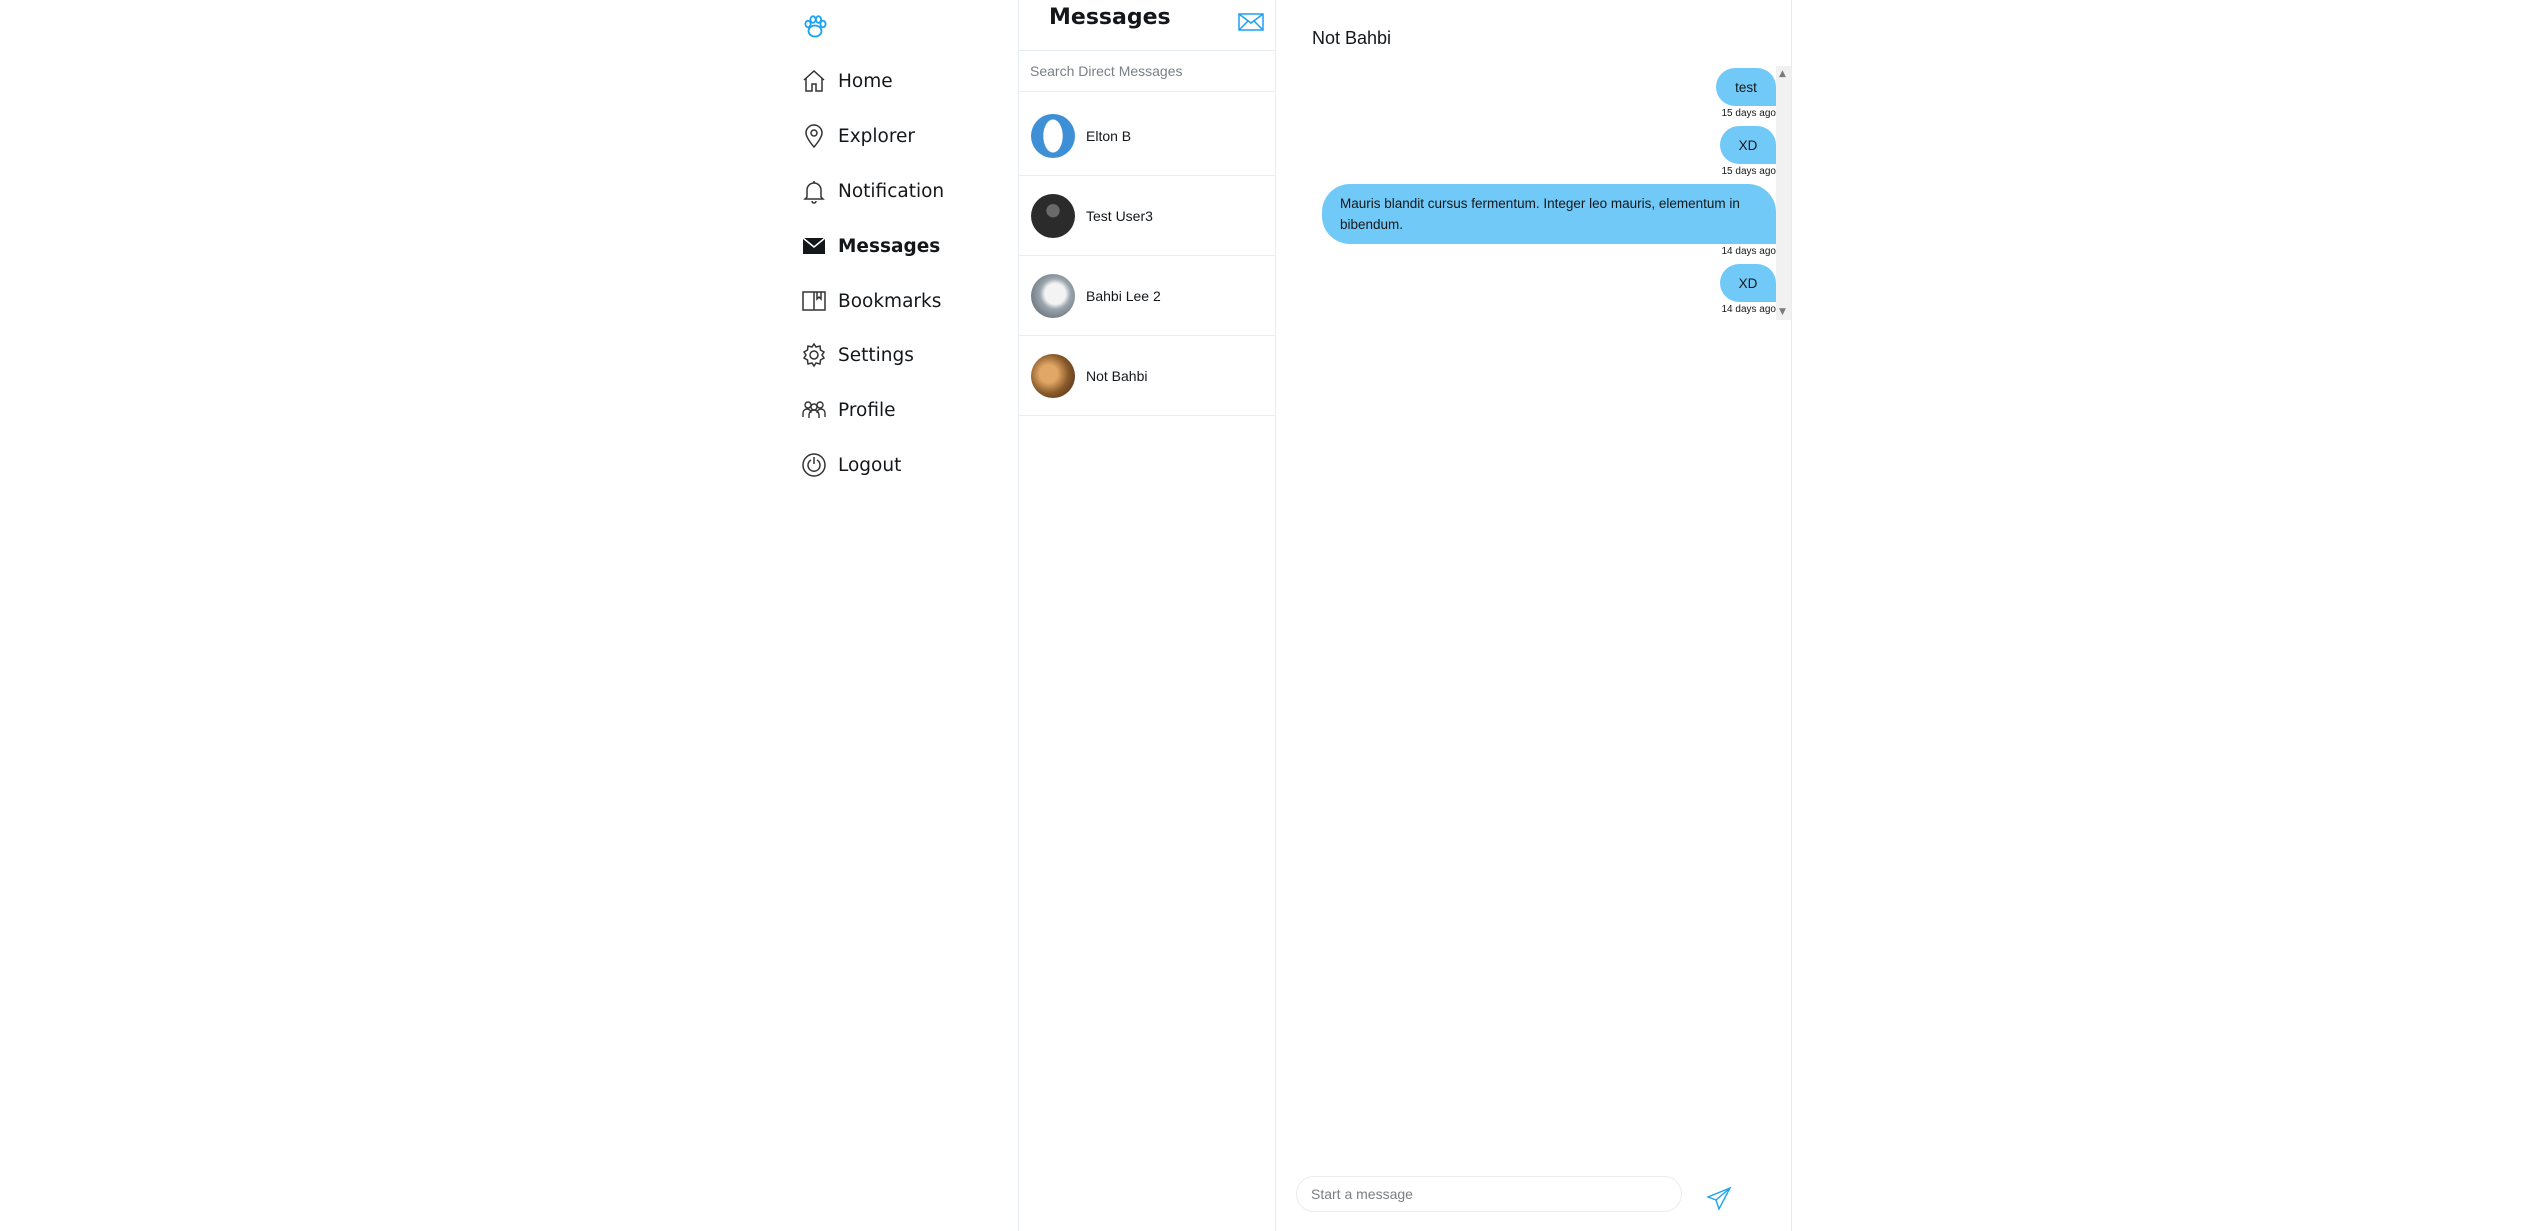 This screenshot has height=1231, width=2542. I want to click on sidebar-item-logout: Logout, so click(850, 465).